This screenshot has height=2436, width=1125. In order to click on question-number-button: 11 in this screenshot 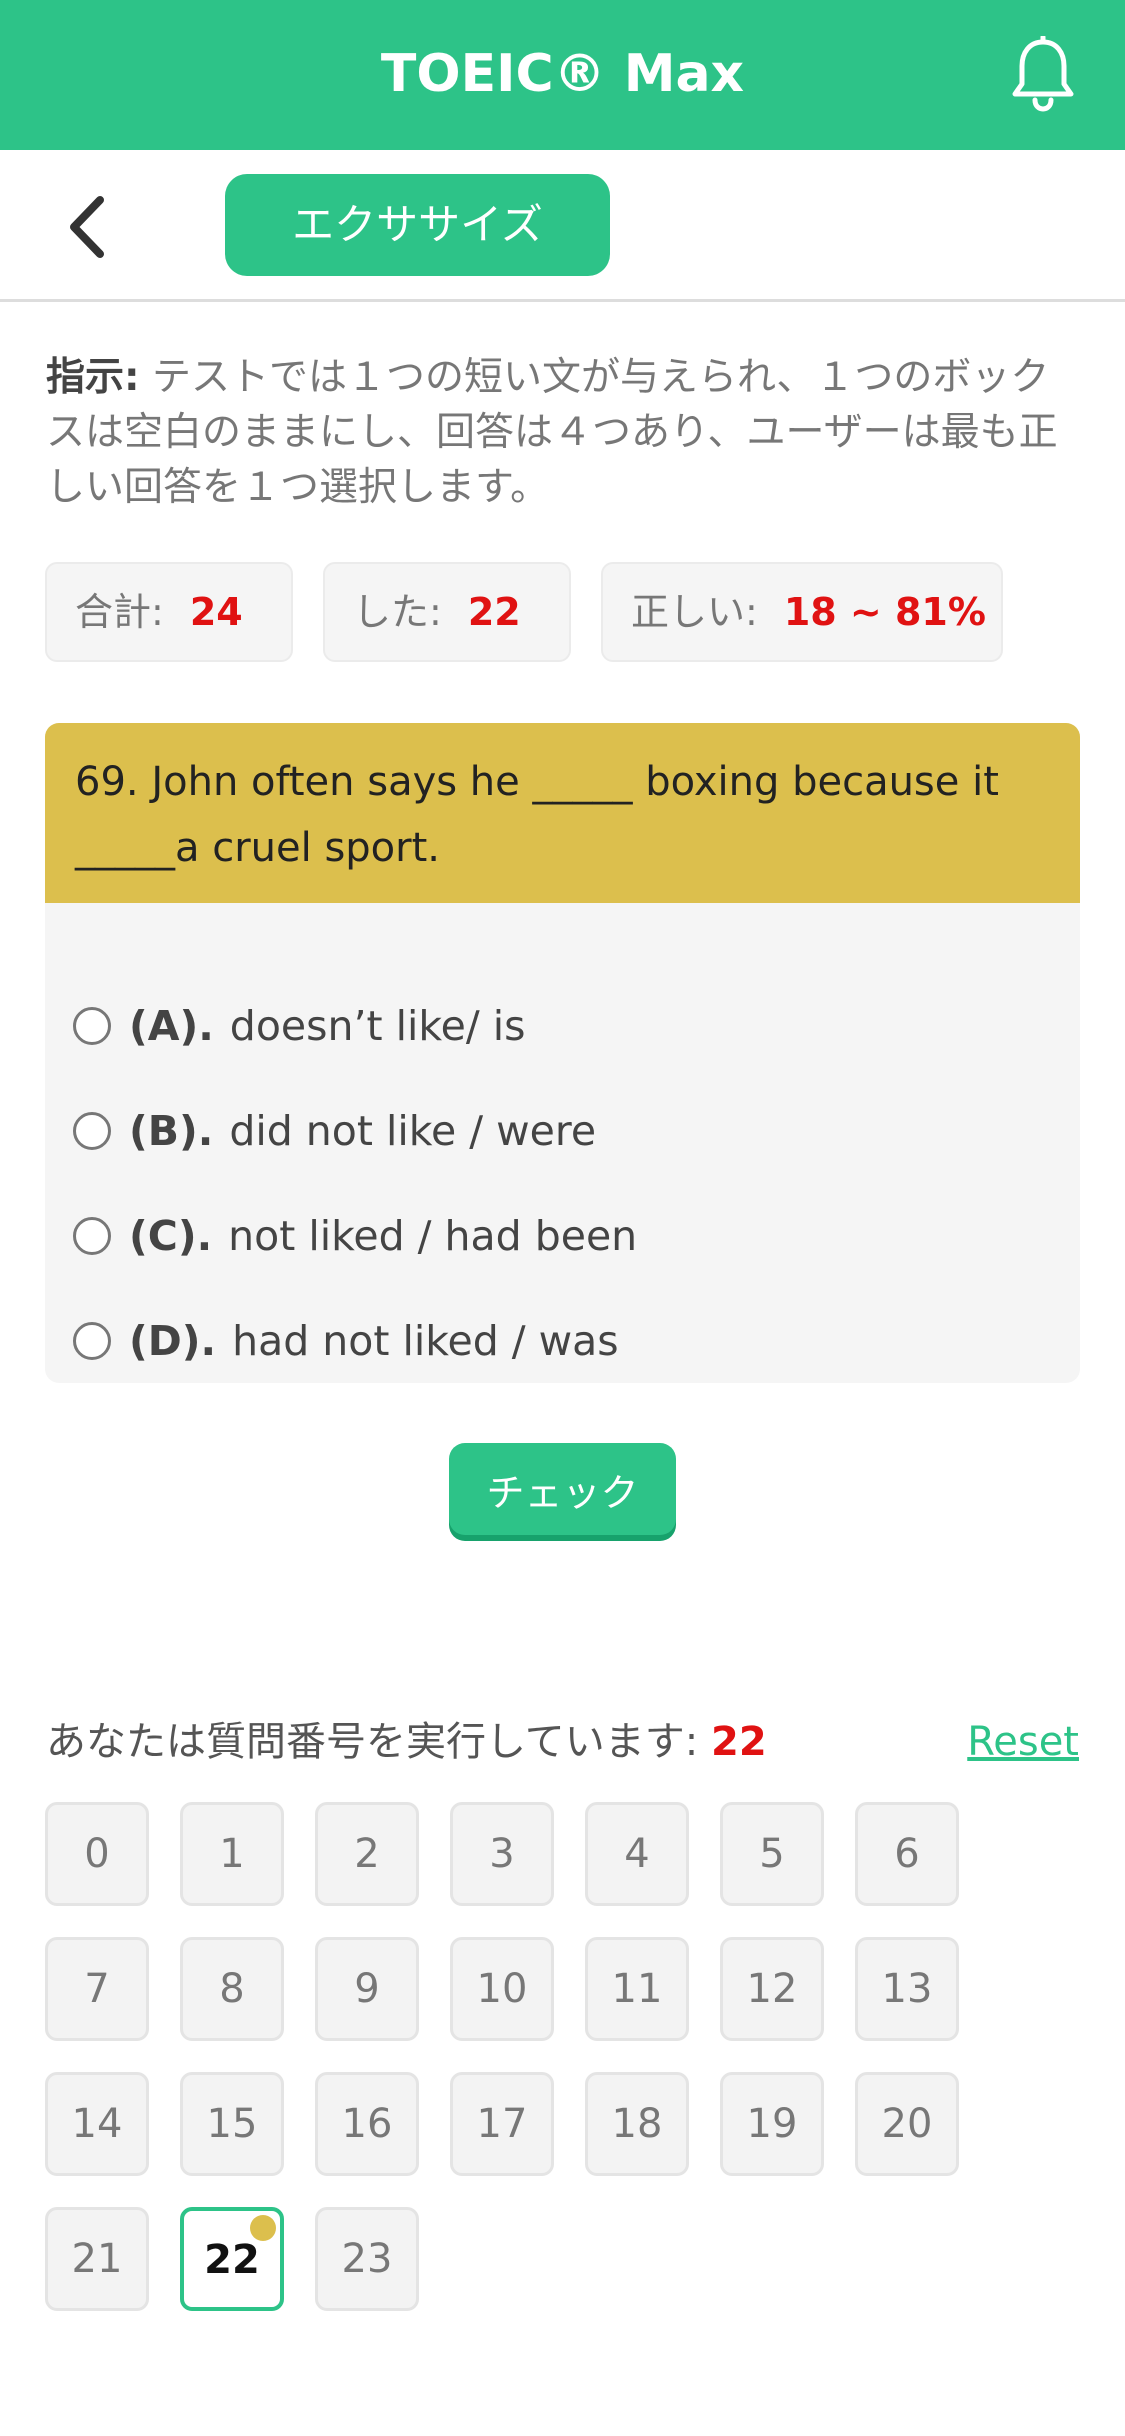, I will do `click(637, 1989)`.